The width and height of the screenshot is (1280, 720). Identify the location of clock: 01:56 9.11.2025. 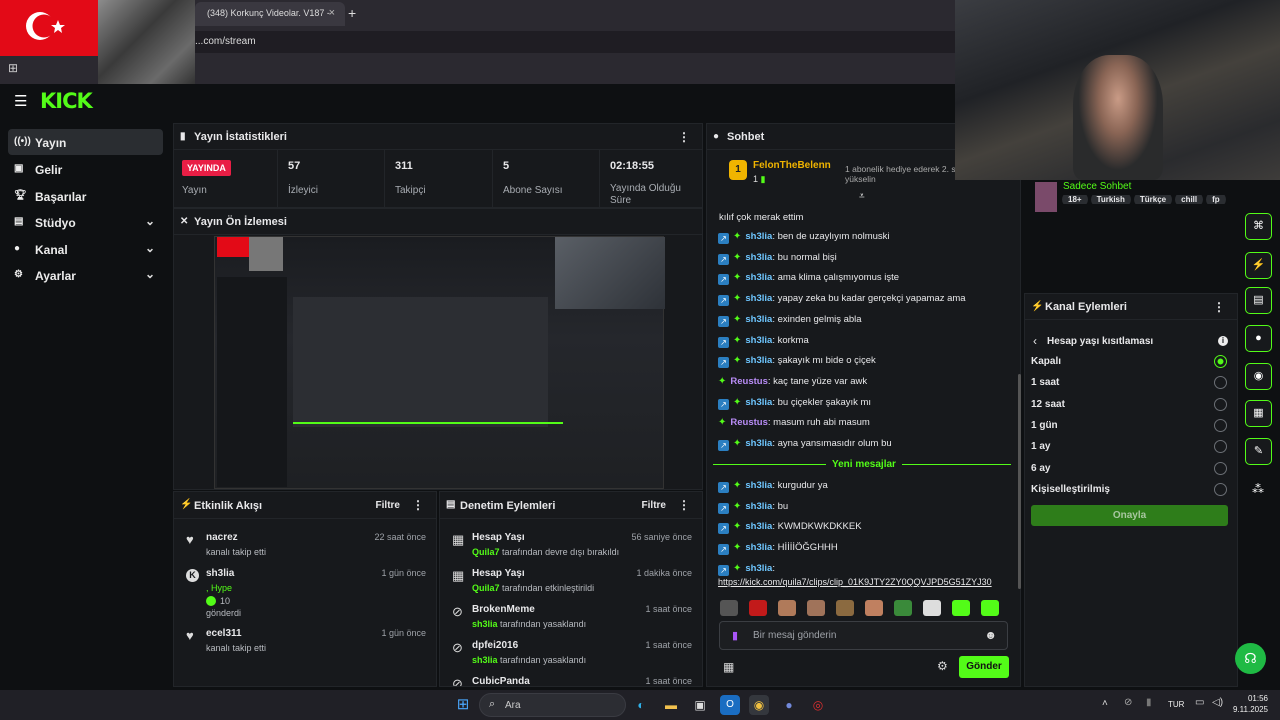
(1250, 704).